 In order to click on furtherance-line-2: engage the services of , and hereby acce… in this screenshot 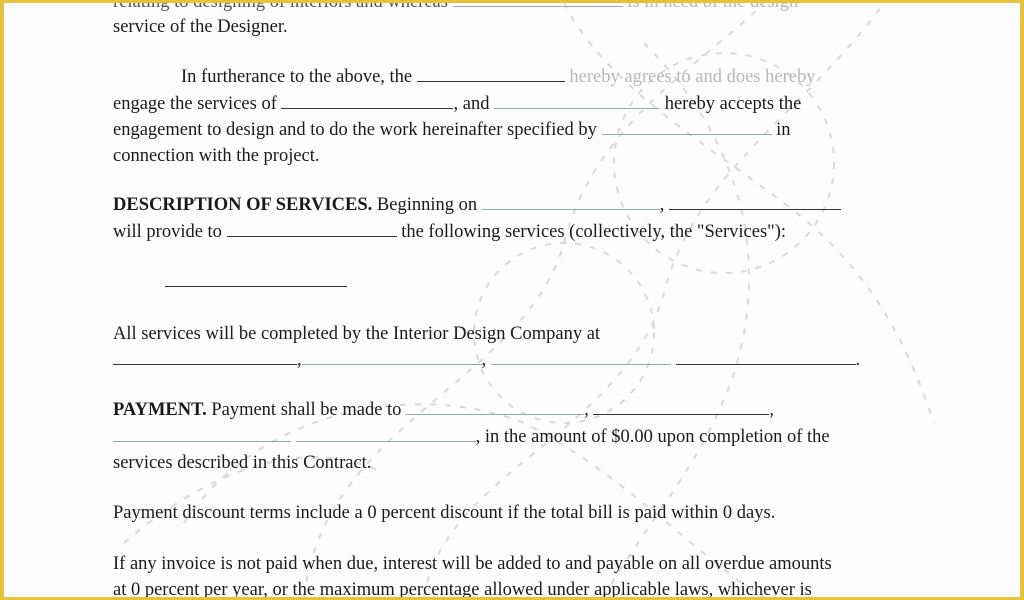, I will do `click(457, 103)`.